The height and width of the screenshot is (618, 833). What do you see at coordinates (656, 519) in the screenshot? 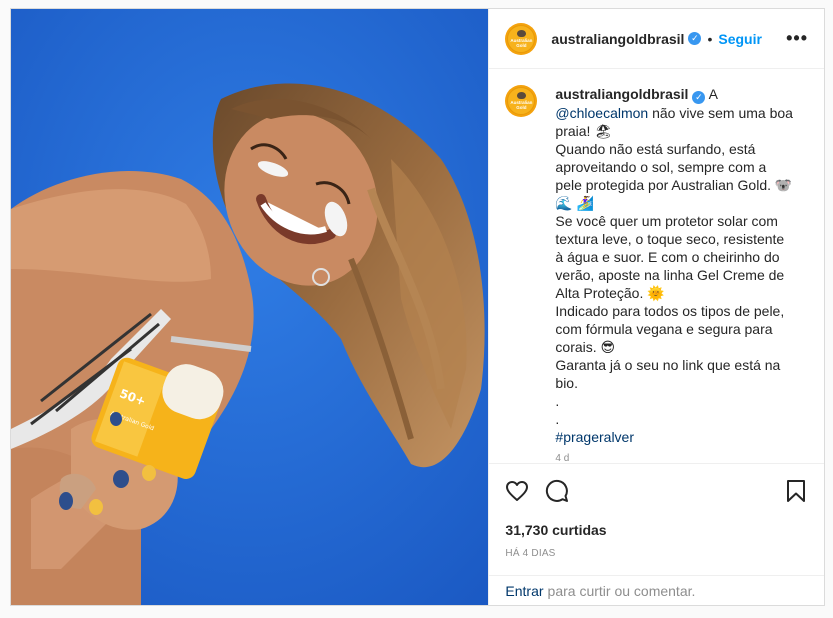
I see `actions-bar: 31,730 curtidas HÁ 4 DIAS` at bounding box center [656, 519].